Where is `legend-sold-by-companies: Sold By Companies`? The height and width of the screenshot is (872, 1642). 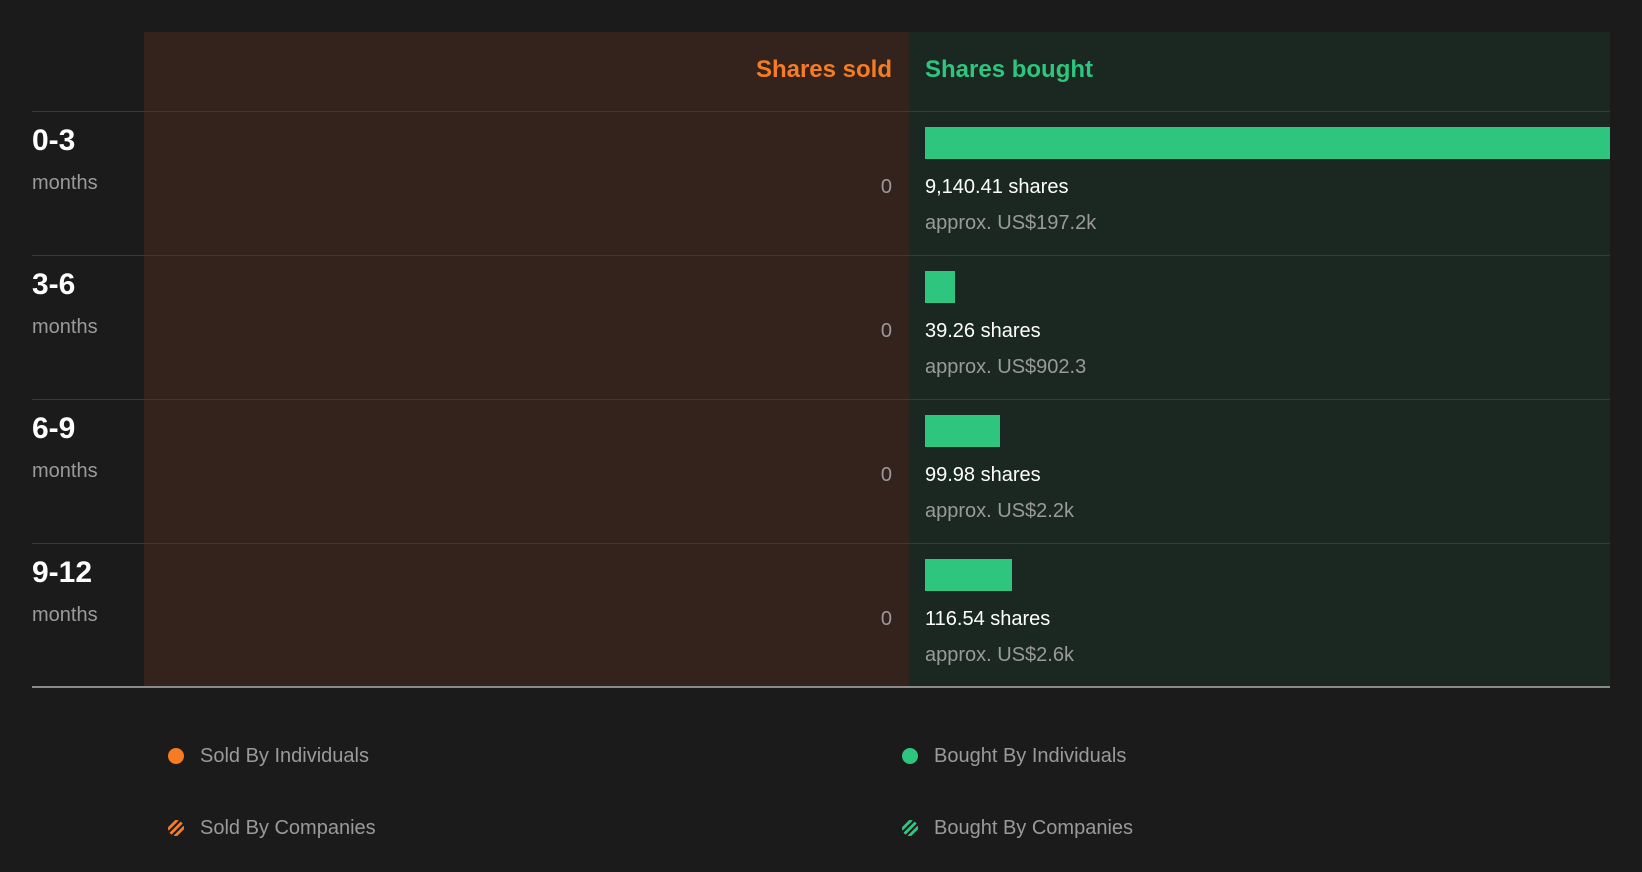 legend-sold-by-companies: Sold By Companies is located at coordinates (272, 828).